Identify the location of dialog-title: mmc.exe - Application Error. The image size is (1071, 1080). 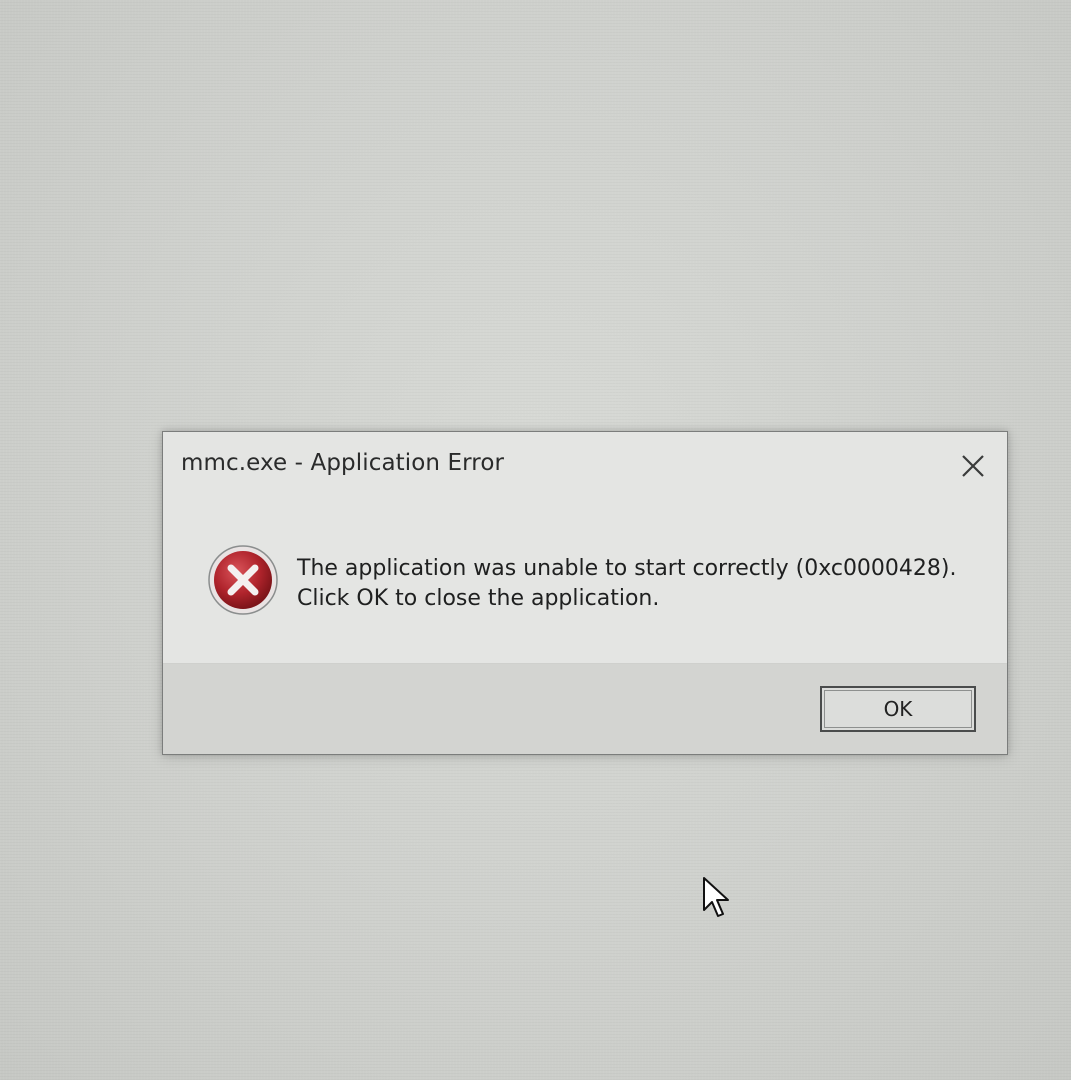
(343, 463).